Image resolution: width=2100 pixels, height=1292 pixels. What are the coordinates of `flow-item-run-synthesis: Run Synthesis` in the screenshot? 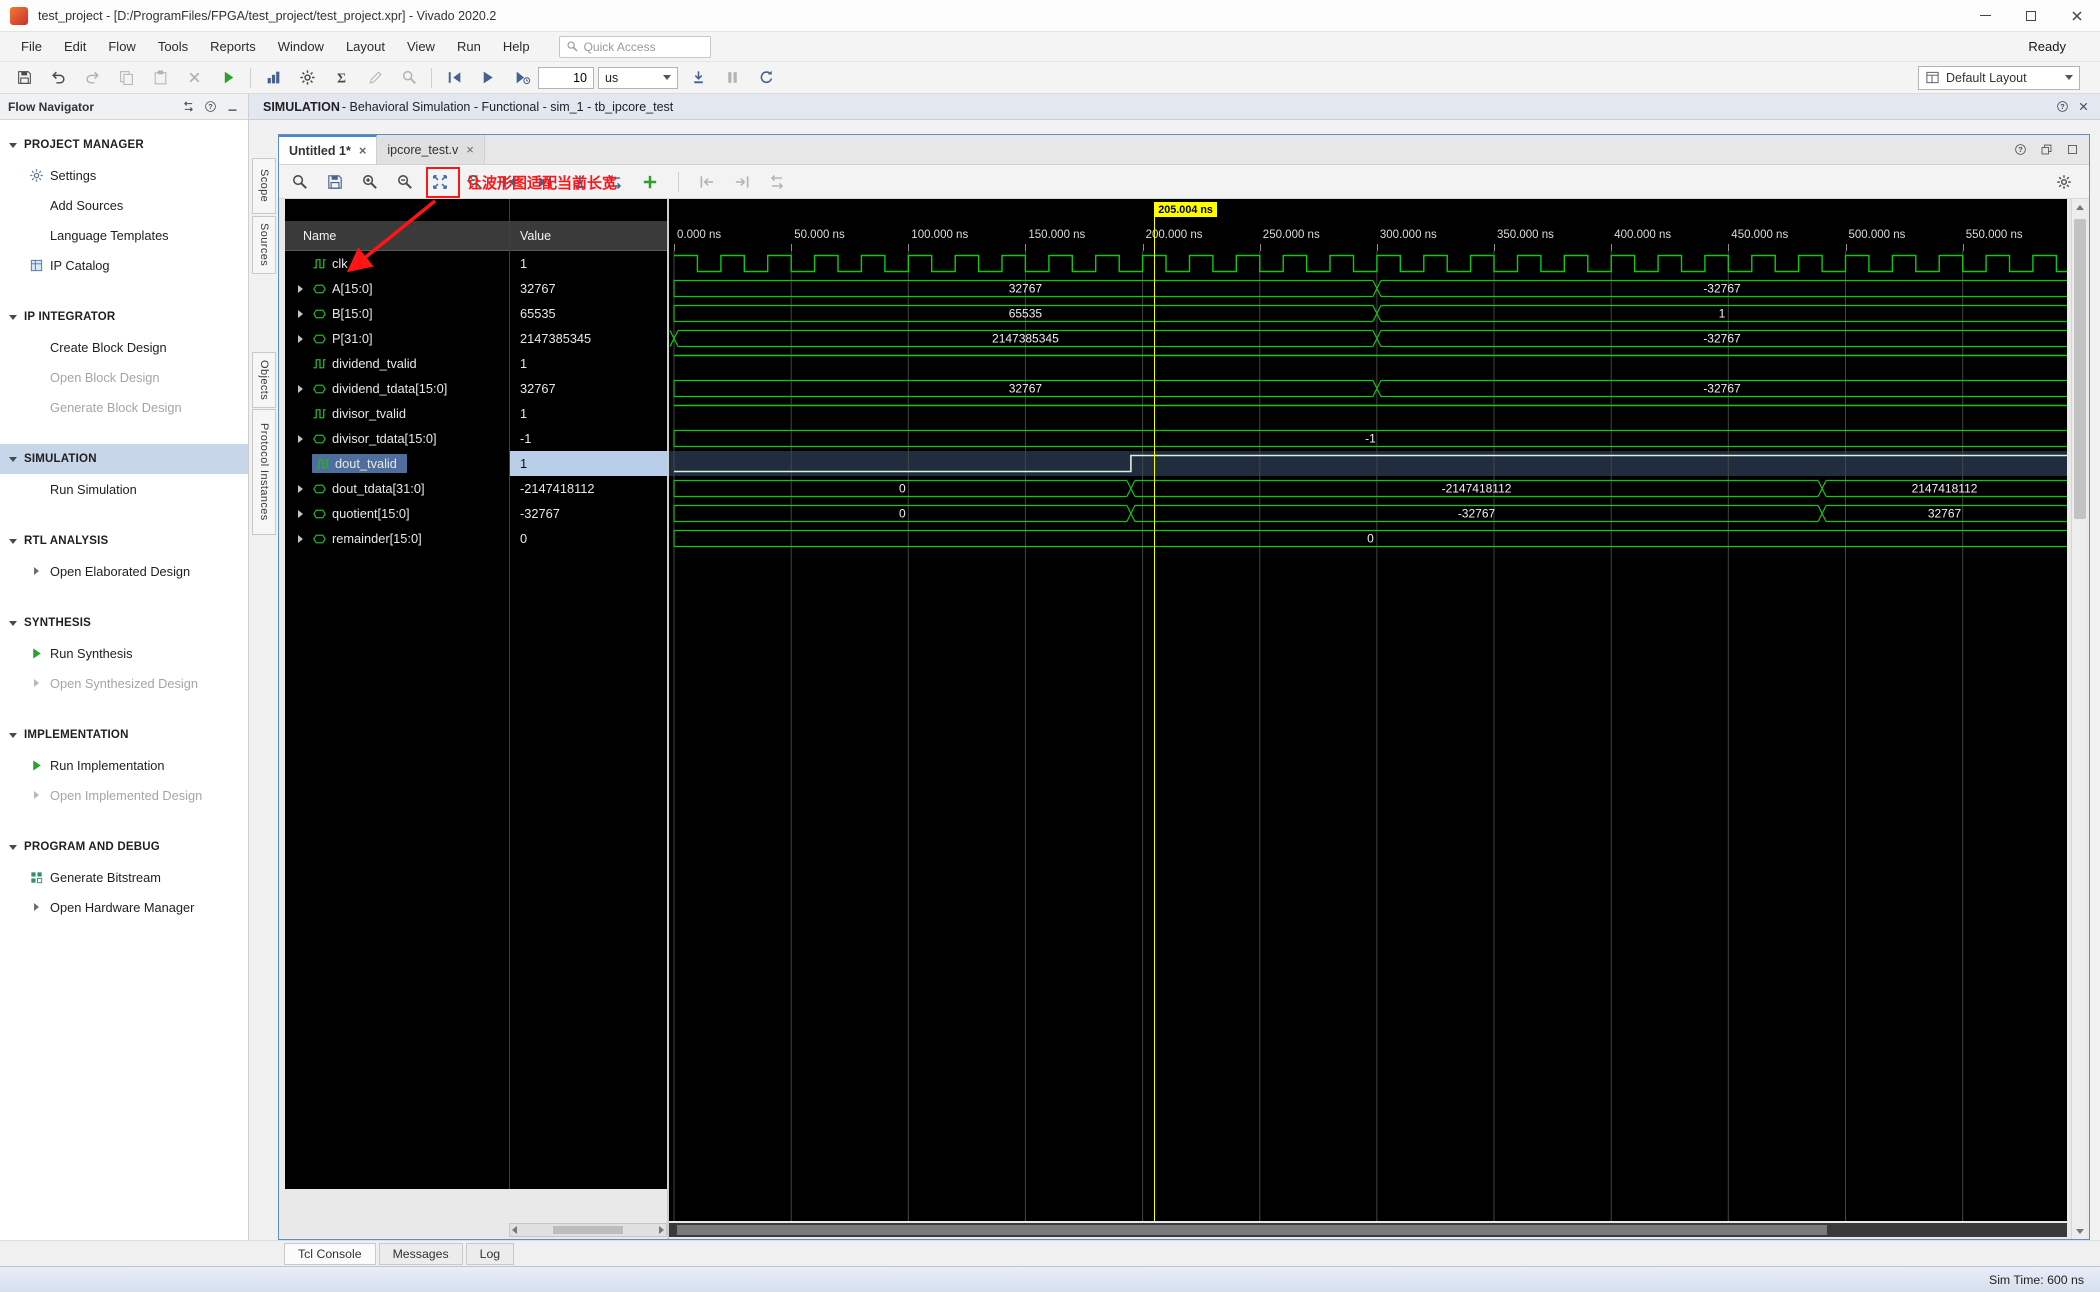 It's located at (124, 653).